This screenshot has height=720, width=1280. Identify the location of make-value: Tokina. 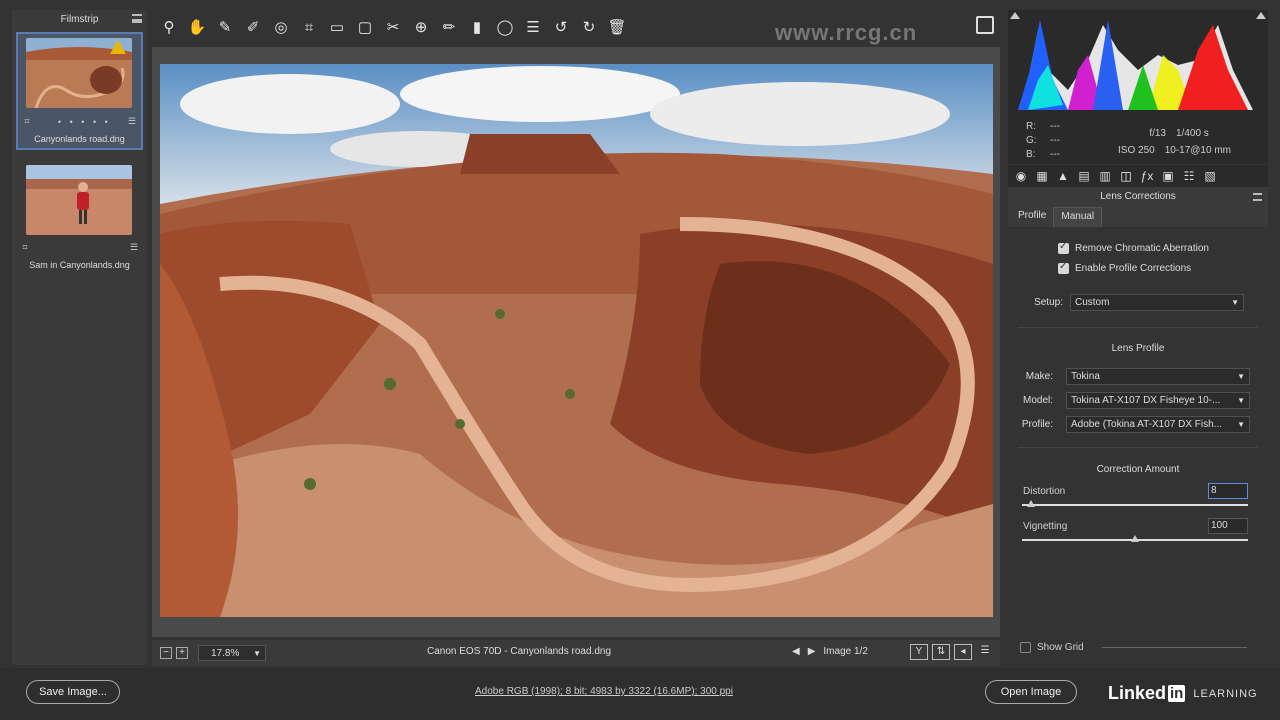
(1085, 376).